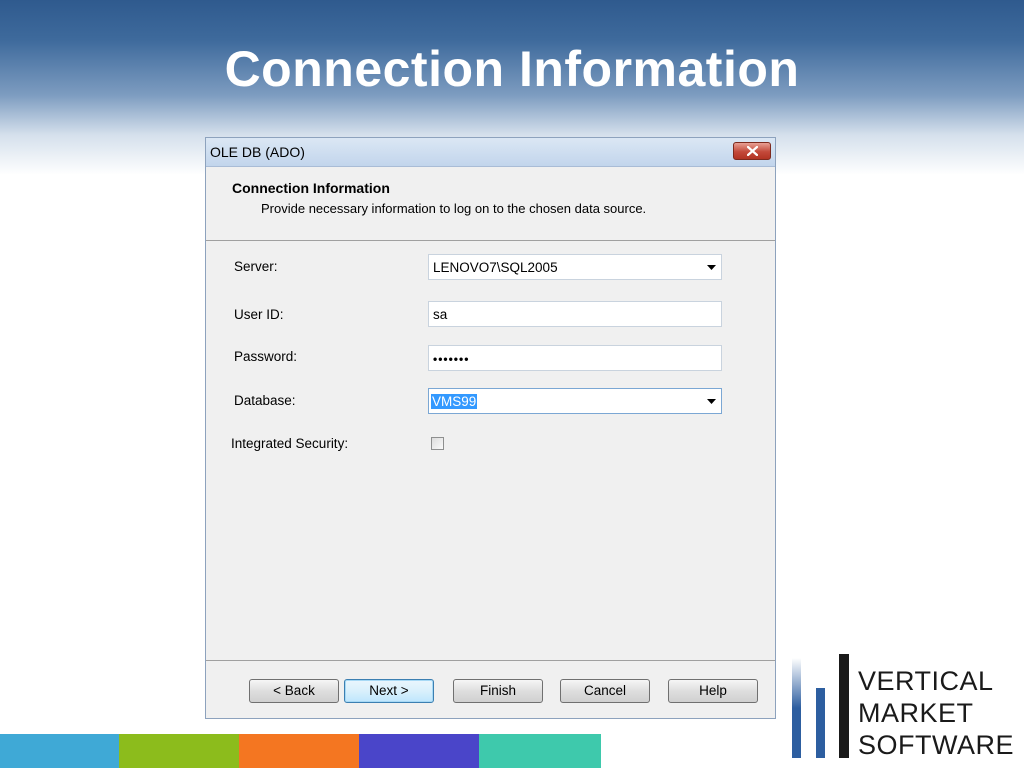 This screenshot has width=1024, height=768. What do you see at coordinates (454, 401) in the screenshot?
I see `database-value: VMS99` at bounding box center [454, 401].